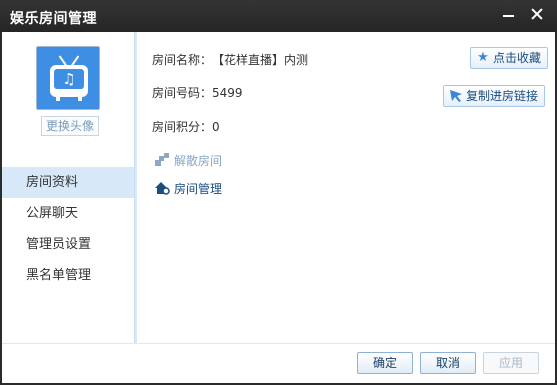 The width and height of the screenshot is (557, 385). What do you see at coordinates (162, 160) in the screenshot?
I see `dissolve-room-icon` at bounding box center [162, 160].